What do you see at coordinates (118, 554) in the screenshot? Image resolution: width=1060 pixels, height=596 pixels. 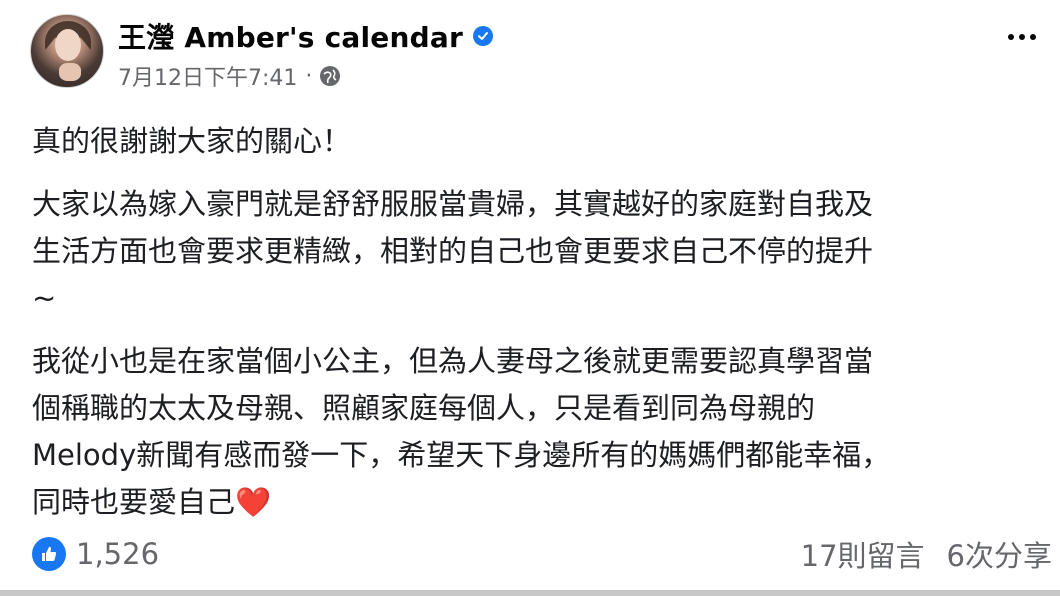 I see `reactions-count: 1,526` at bounding box center [118, 554].